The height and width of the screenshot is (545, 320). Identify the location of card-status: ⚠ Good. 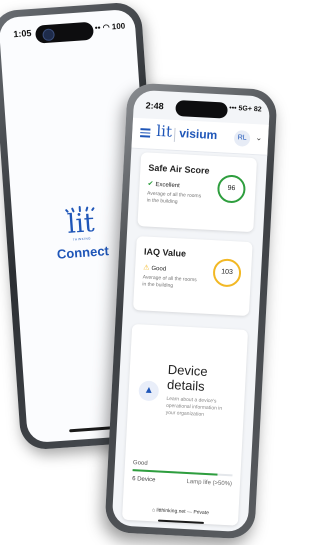
(154, 267).